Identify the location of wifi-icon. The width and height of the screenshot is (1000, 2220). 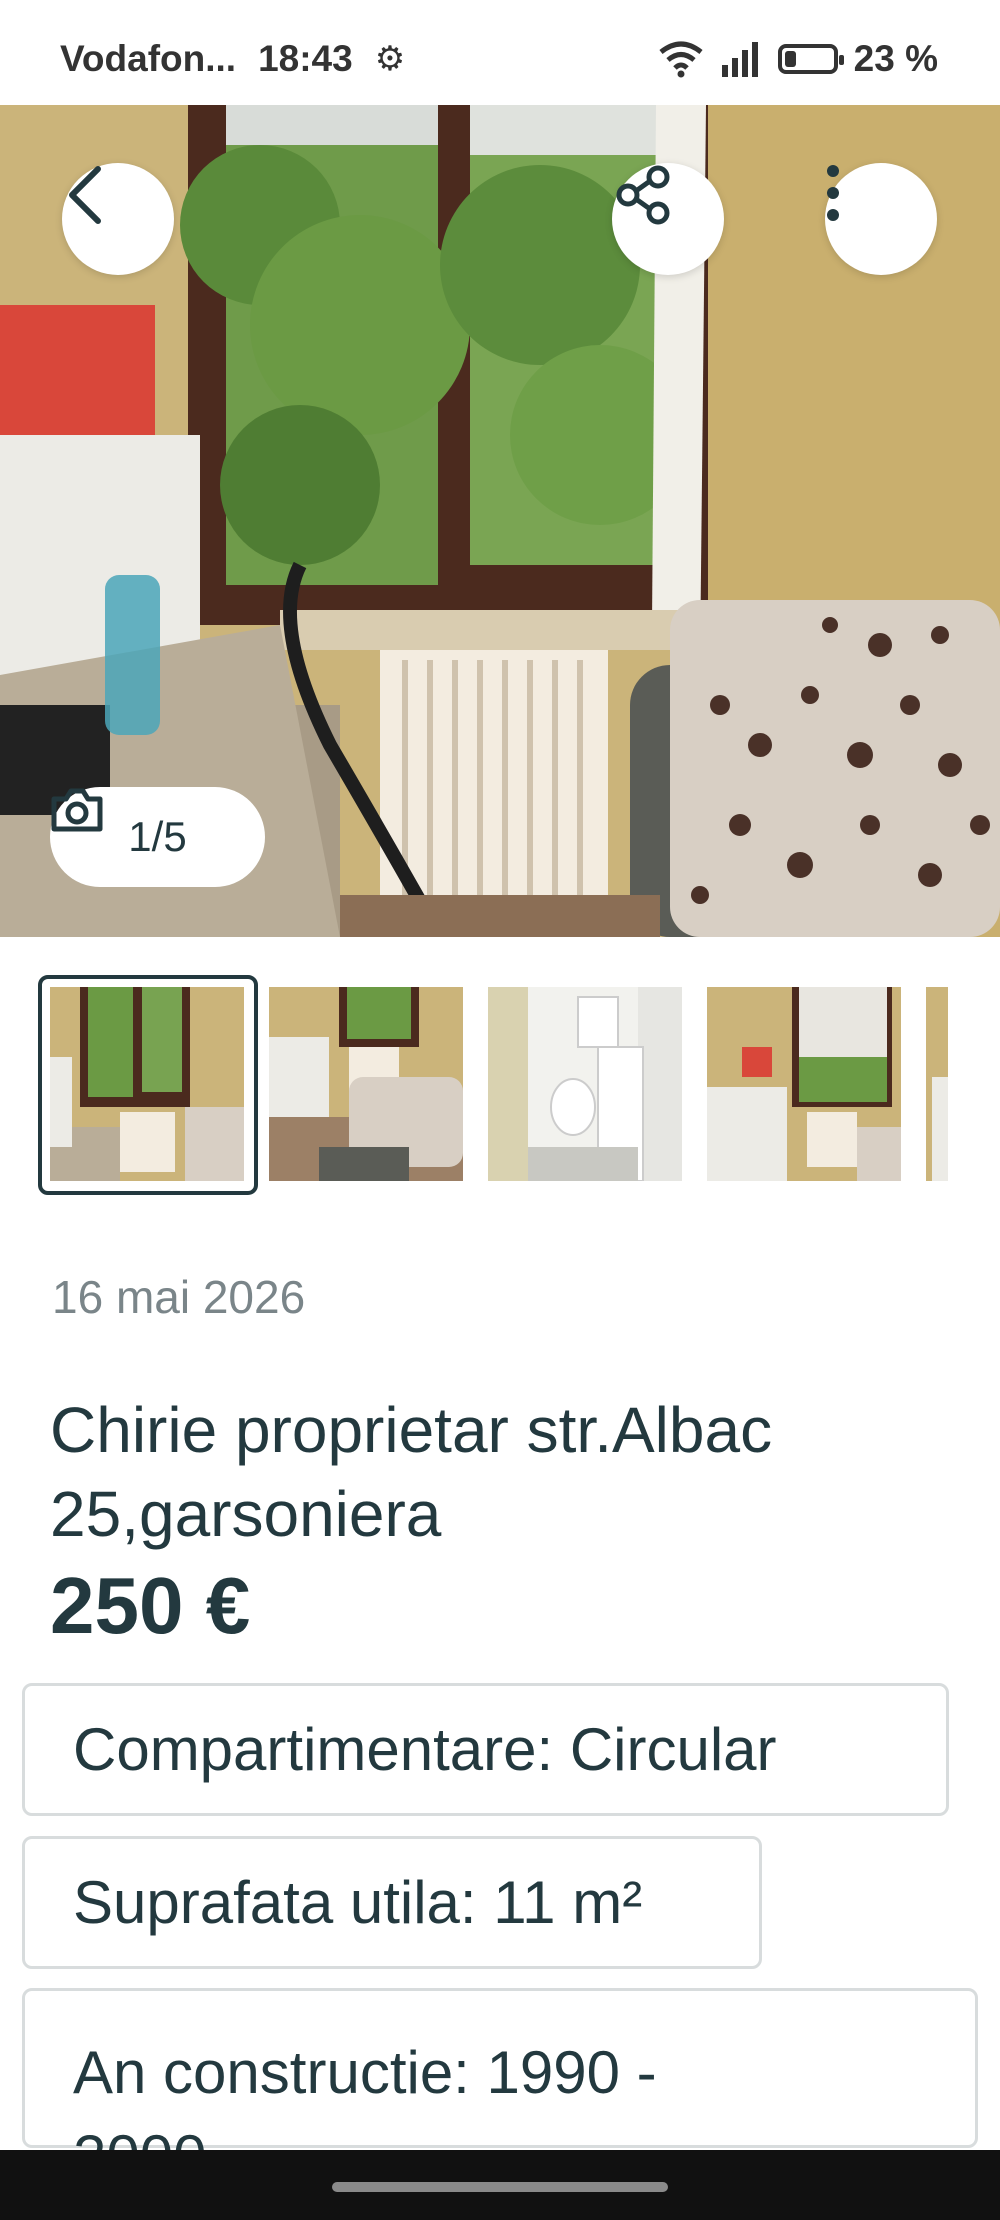
(681, 59).